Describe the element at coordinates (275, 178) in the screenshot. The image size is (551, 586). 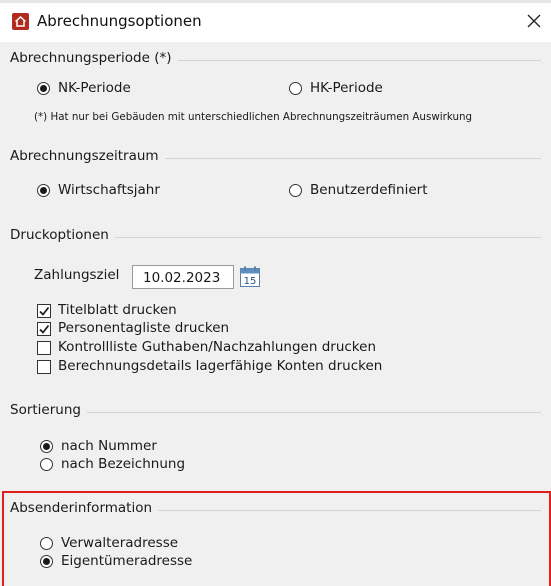
I see `abrechnungszeitraum-group: Abrechnungszeitraum` at that location.